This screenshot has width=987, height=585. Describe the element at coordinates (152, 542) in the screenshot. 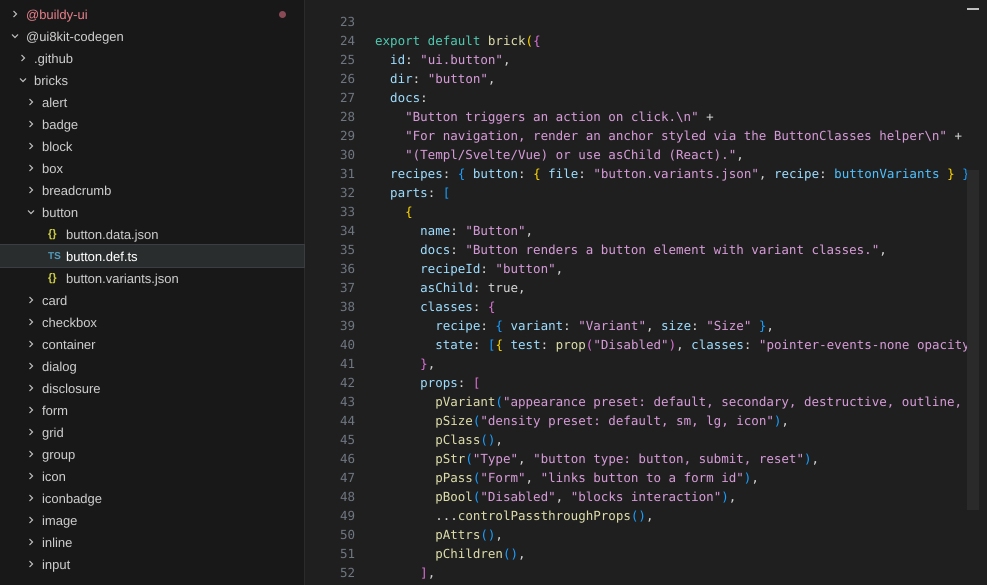

I see `tree-item: inline` at that location.